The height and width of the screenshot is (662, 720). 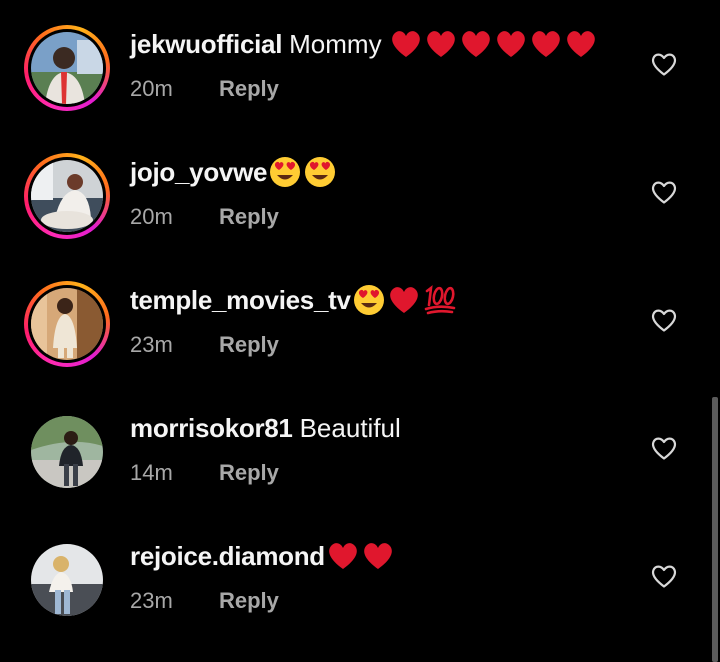 I want to click on comment-username: rejoice.diamond, so click(x=227, y=556).